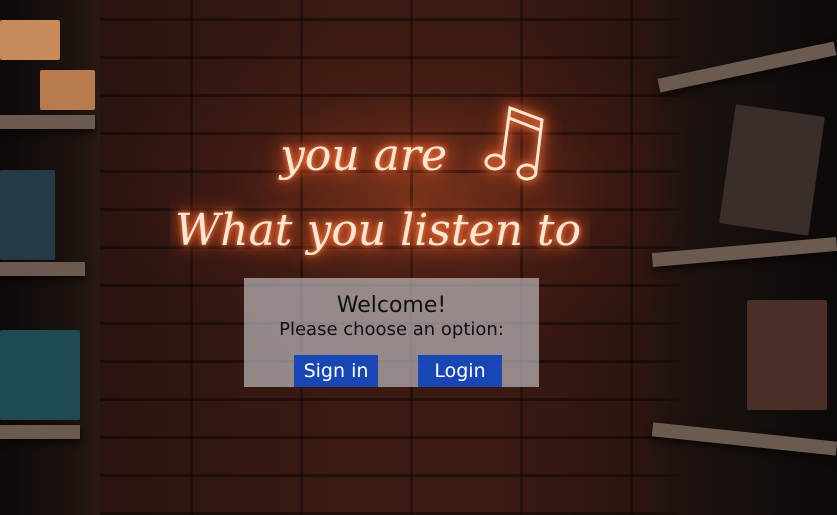 This screenshot has height=515, width=837. Describe the element at coordinates (362, 155) in the screenshot. I see `neon-line-1: you are` at that location.